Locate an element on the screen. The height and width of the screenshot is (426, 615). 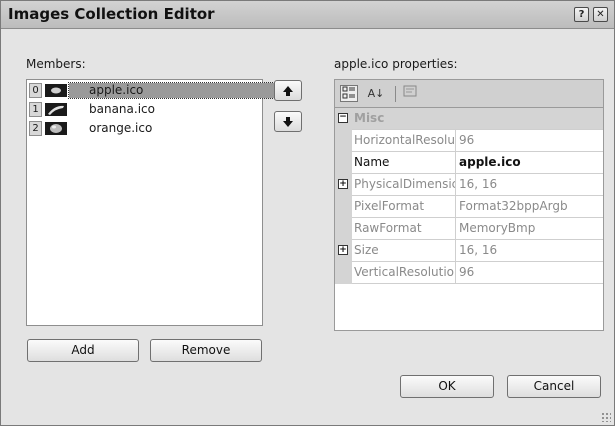
property-grid-toolbar: A↓ is located at coordinates (469, 93).